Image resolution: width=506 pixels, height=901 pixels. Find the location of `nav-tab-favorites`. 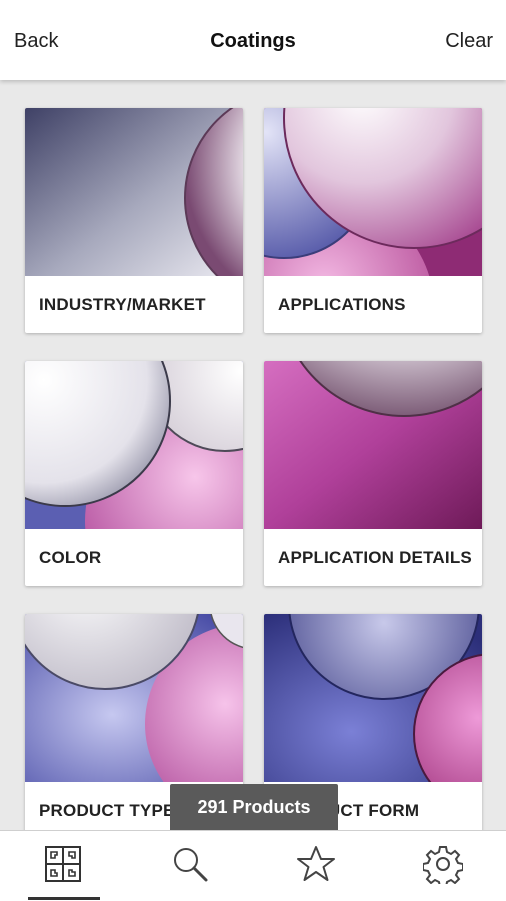

nav-tab-favorites is located at coordinates (316, 866).